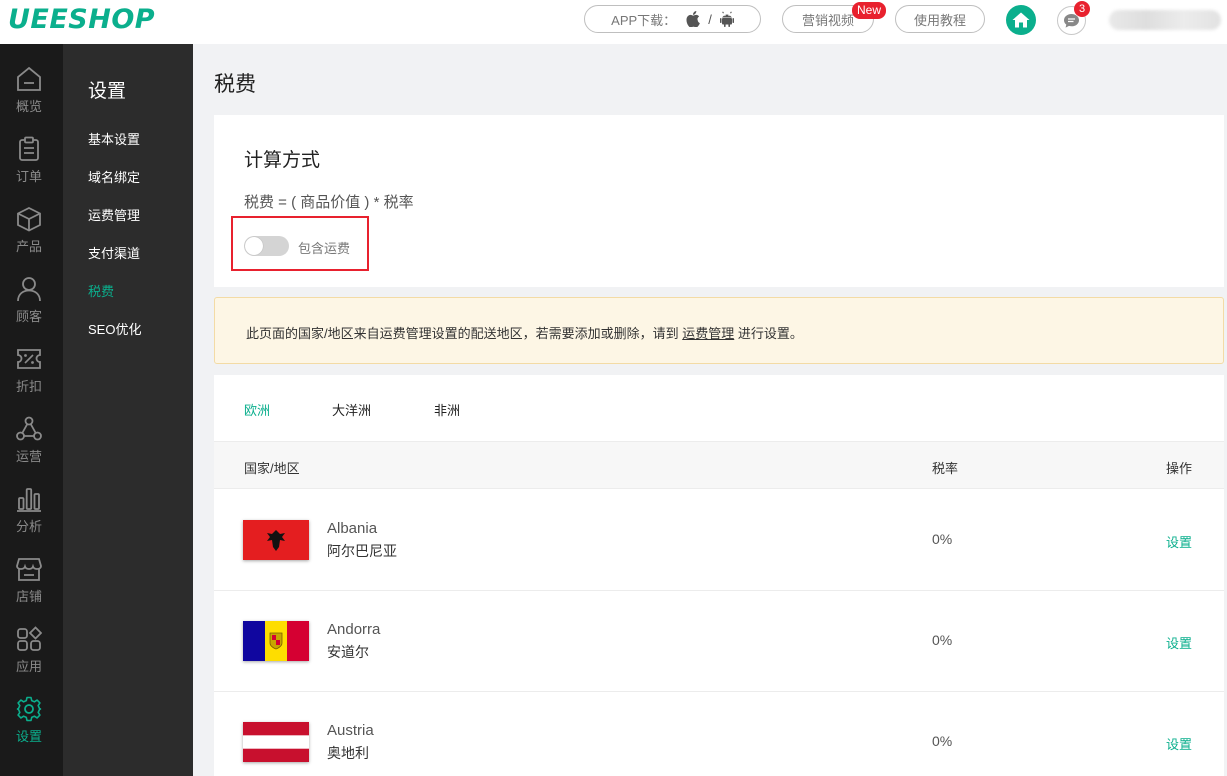 The image size is (1227, 776). What do you see at coordinates (81, 19) in the screenshot?
I see `ueeshop-logo: UEESHOP` at bounding box center [81, 19].